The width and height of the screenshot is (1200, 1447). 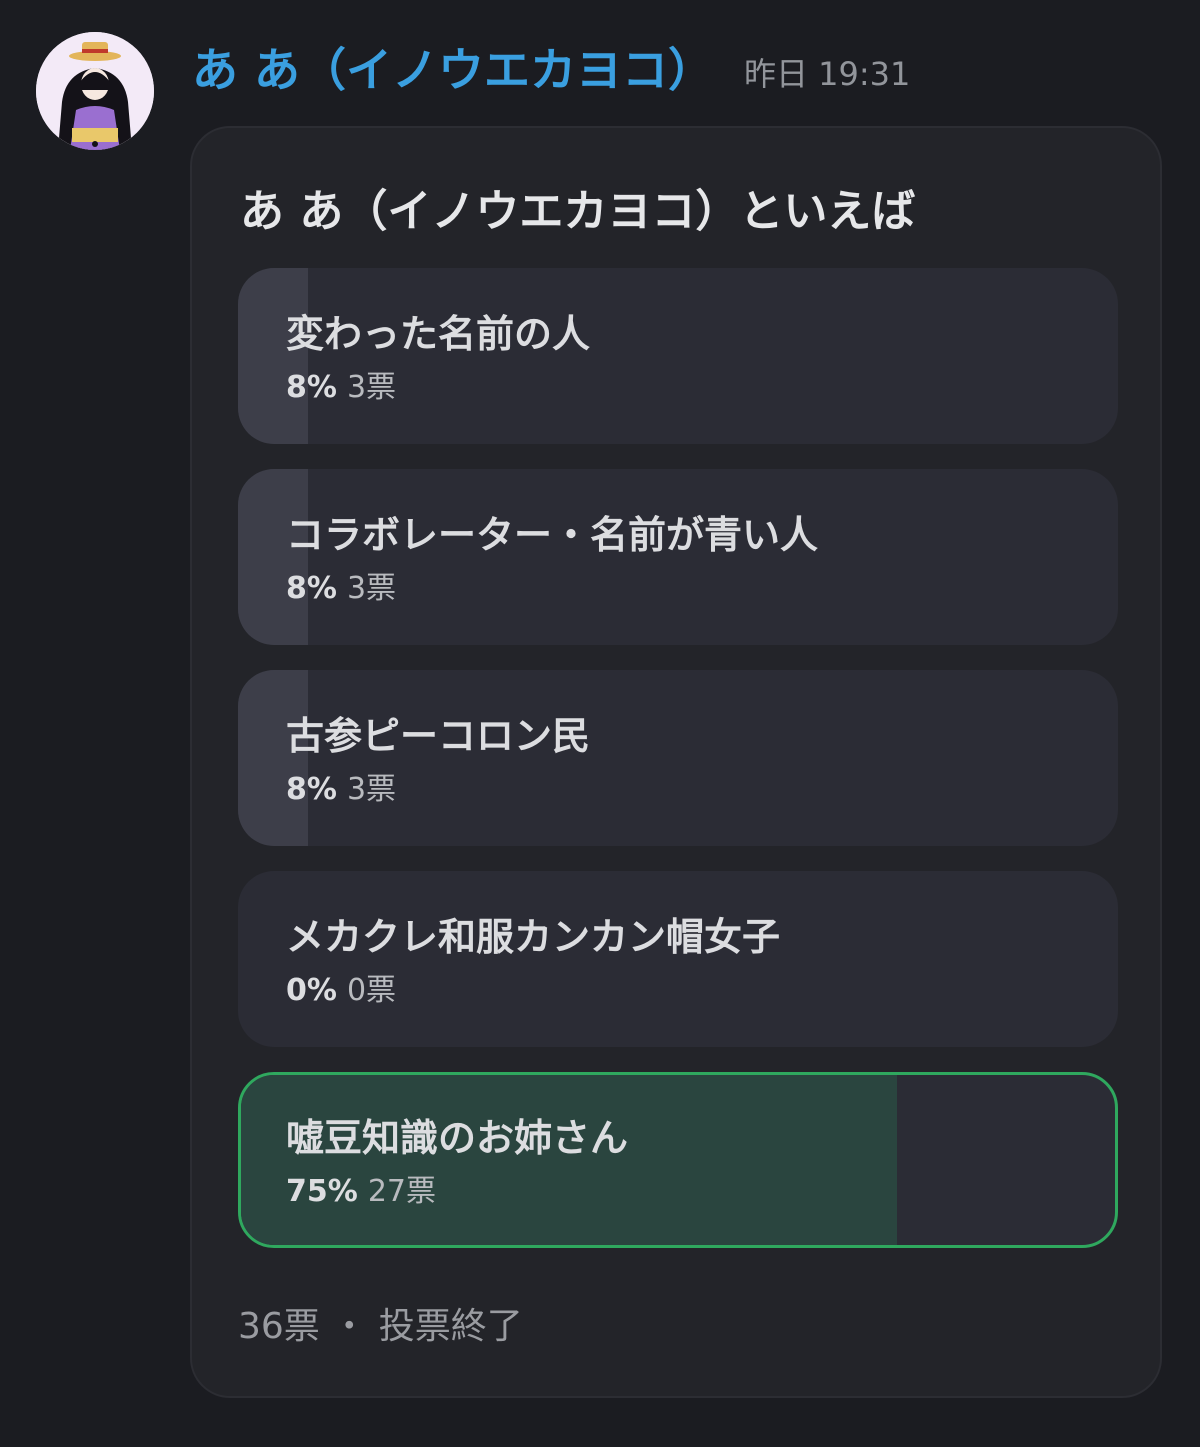 What do you see at coordinates (678, 1160) in the screenshot?
I see `poll-answer-5-winner: 嘘豆知識のお姉さん 75% 27票` at bounding box center [678, 1160].